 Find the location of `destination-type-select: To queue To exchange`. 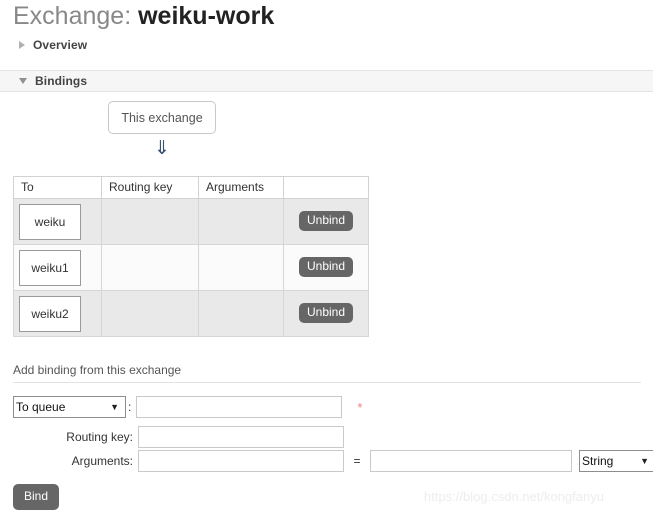

destination-type-select: To queue To exchange is located at coordinates (69, 407).